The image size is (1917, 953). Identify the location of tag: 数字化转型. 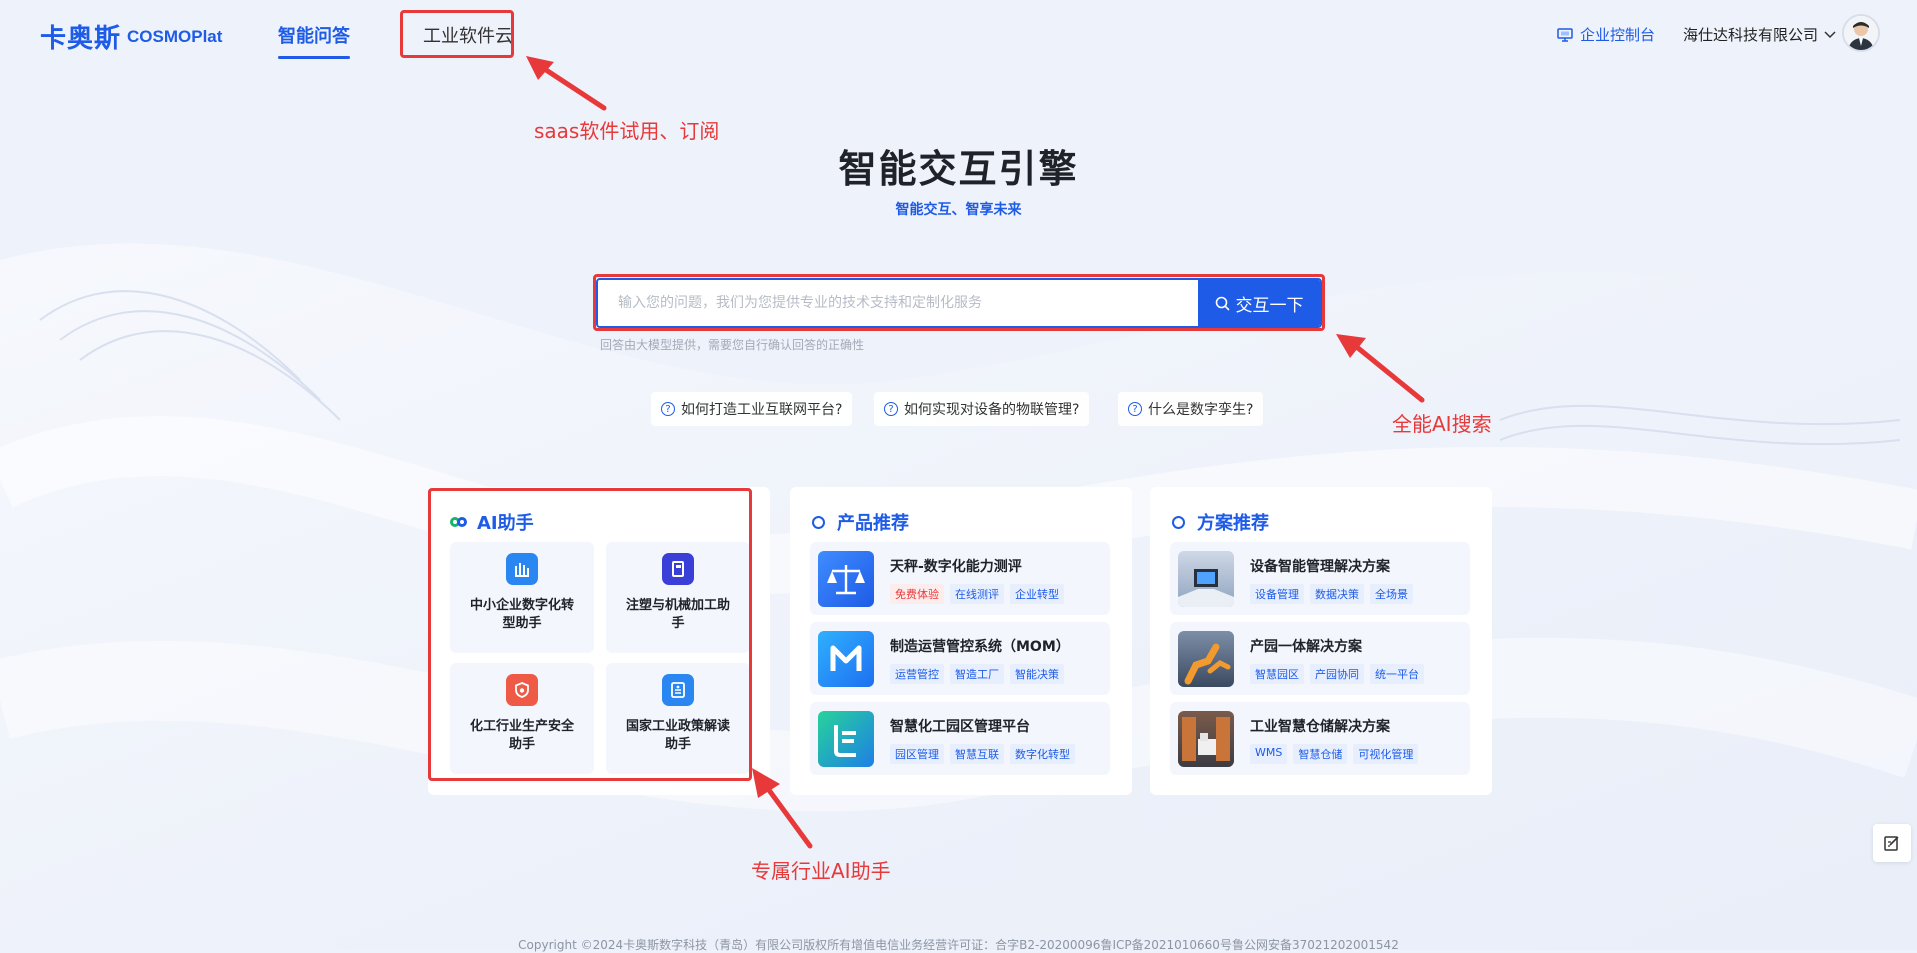
(1042, 754).